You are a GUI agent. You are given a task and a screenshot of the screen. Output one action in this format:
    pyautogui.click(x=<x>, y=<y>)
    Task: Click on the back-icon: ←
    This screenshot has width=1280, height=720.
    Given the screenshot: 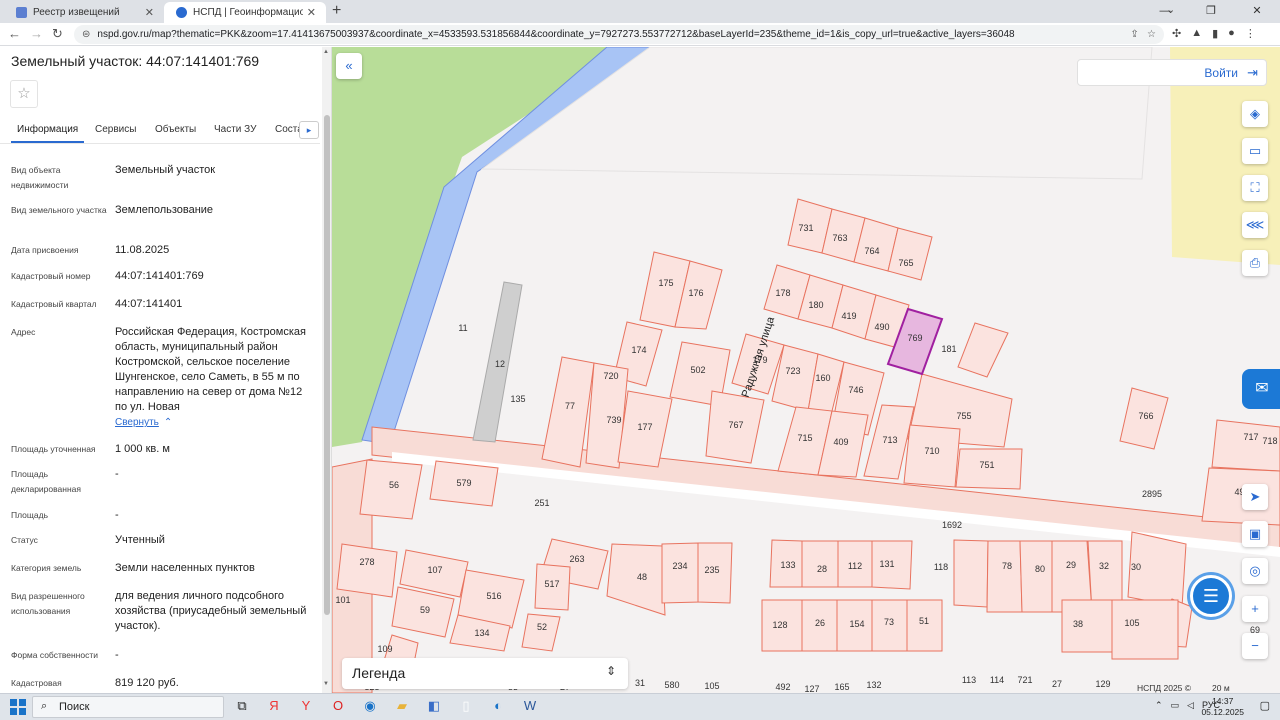 What is the action you would take?
    pyautogui.click(x=14, y=33)
    